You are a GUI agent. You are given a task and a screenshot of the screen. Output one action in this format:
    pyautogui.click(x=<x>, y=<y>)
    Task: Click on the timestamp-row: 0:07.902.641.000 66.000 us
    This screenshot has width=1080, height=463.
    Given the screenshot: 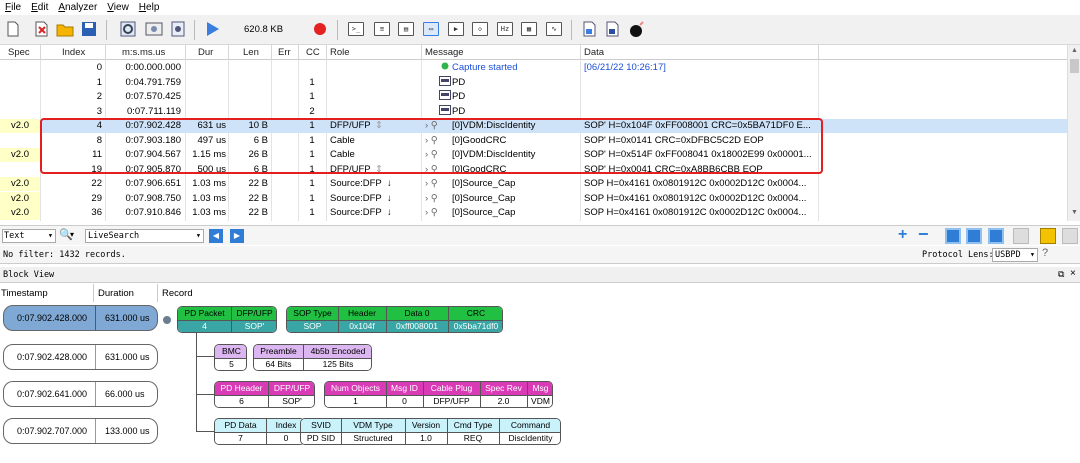 What is the action you would take?
    pyautogui.click(x=80, y=394)
    